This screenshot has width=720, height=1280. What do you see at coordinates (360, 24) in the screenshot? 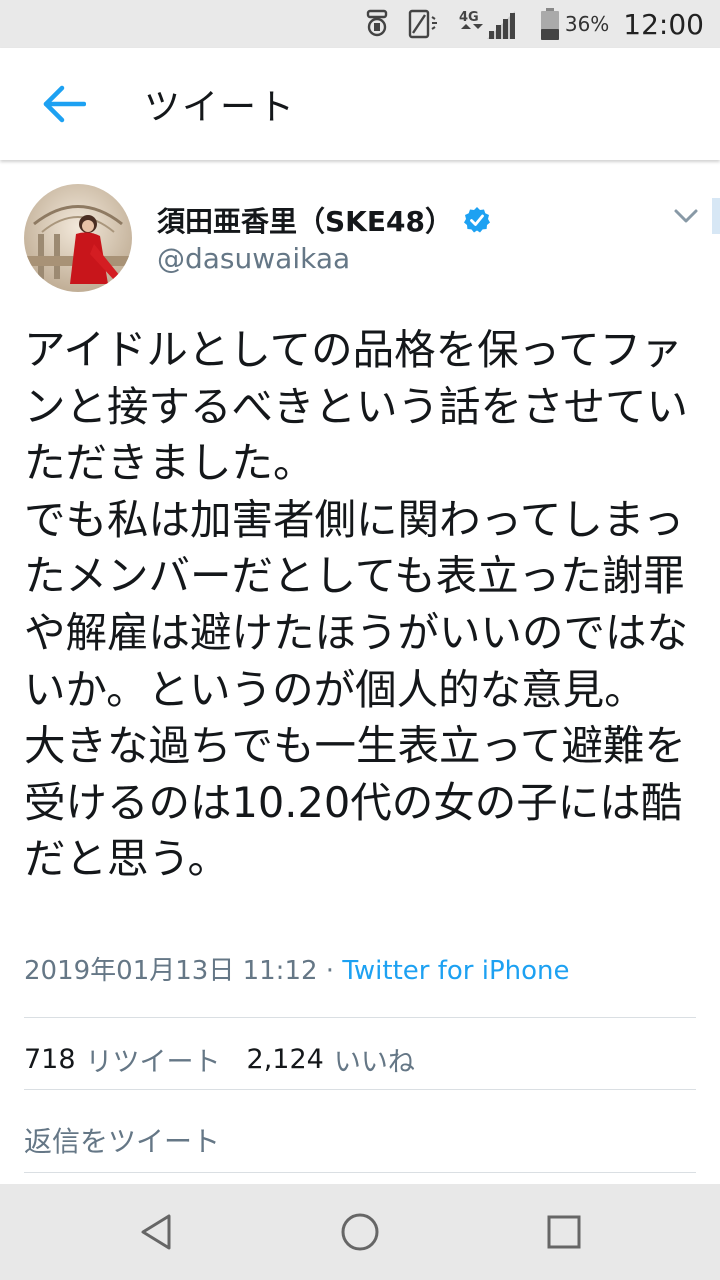
I see `status-bar: 4G 36% 12:00` at bounding box center [360, 24].